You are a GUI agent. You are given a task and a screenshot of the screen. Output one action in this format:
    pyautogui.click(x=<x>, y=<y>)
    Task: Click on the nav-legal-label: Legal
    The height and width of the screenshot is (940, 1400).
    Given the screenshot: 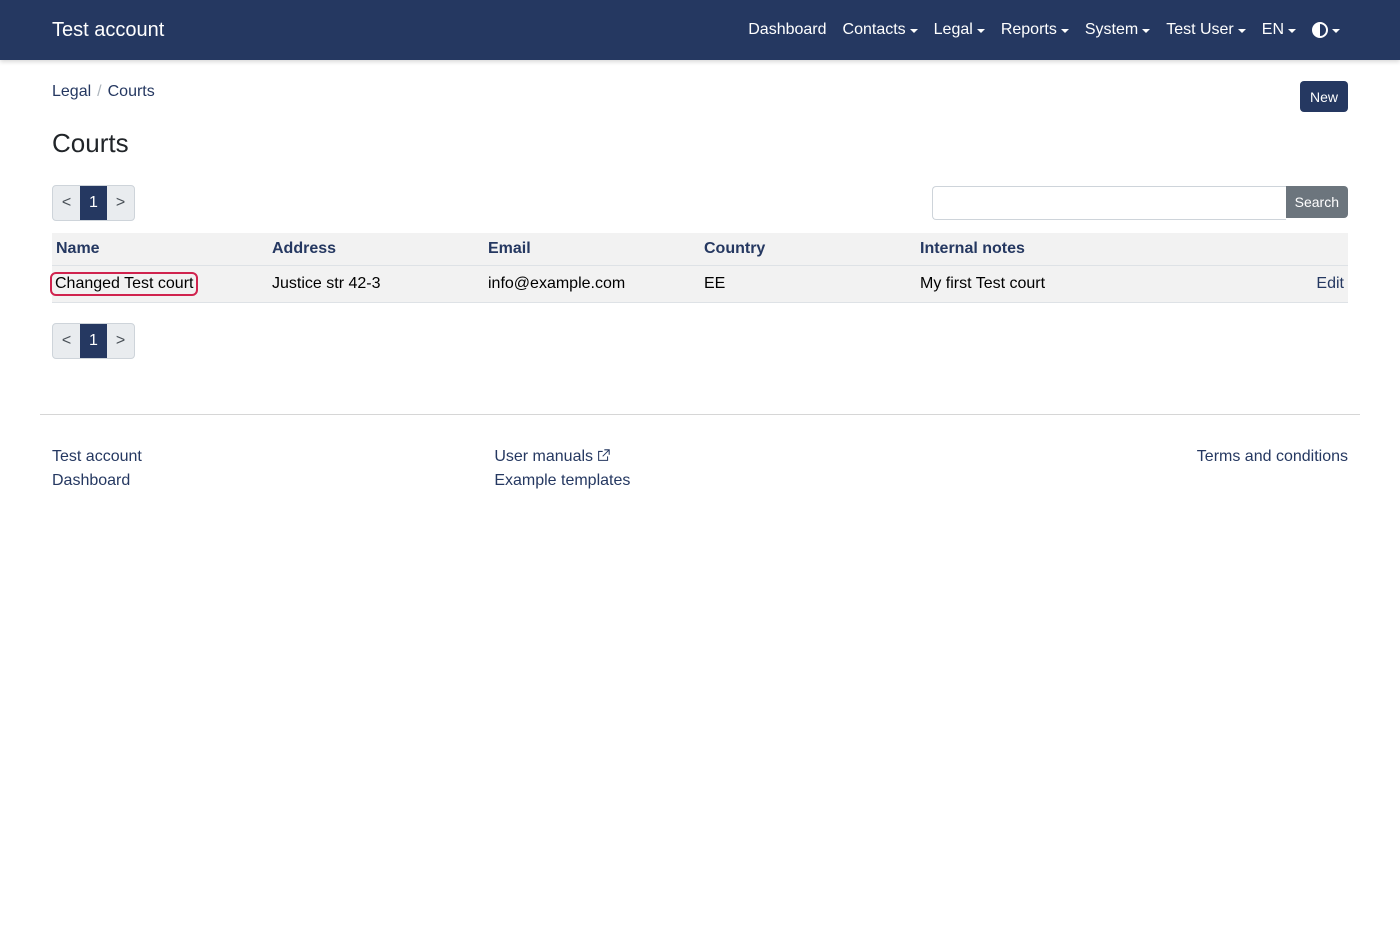 What is the action you would take?
    pyautogui.click(x=953, y=29)
    